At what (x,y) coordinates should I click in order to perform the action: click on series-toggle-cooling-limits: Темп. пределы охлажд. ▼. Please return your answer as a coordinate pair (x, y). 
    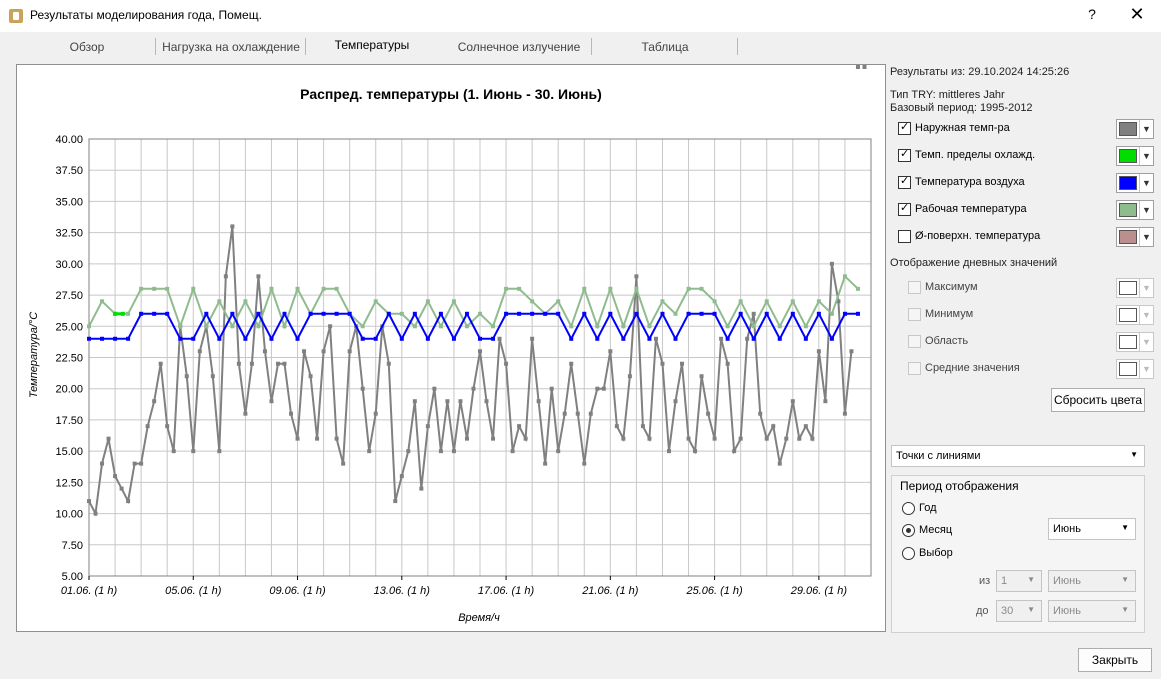
    Looking at the image, I should click on (1028, 156).